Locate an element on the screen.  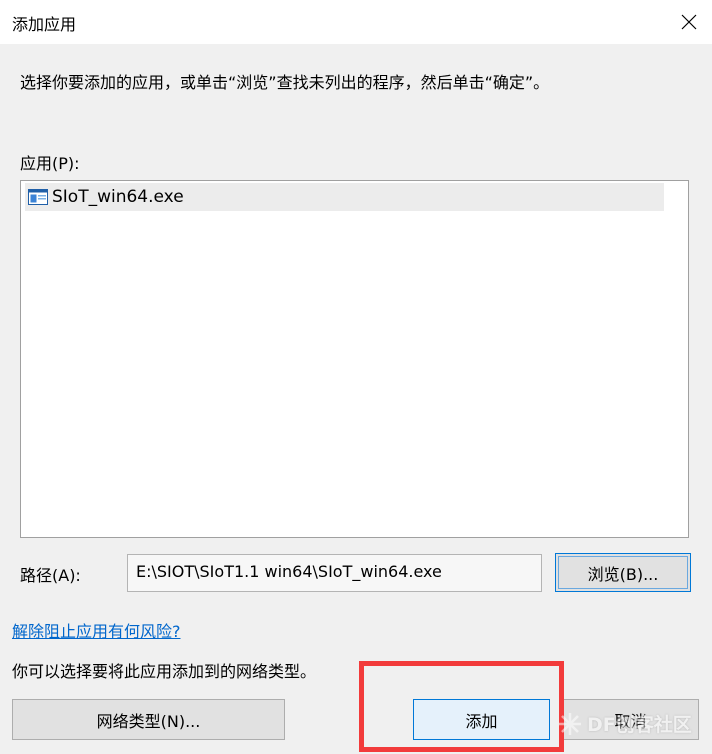
add-label: 添加 is located at coordinates (481, 721).